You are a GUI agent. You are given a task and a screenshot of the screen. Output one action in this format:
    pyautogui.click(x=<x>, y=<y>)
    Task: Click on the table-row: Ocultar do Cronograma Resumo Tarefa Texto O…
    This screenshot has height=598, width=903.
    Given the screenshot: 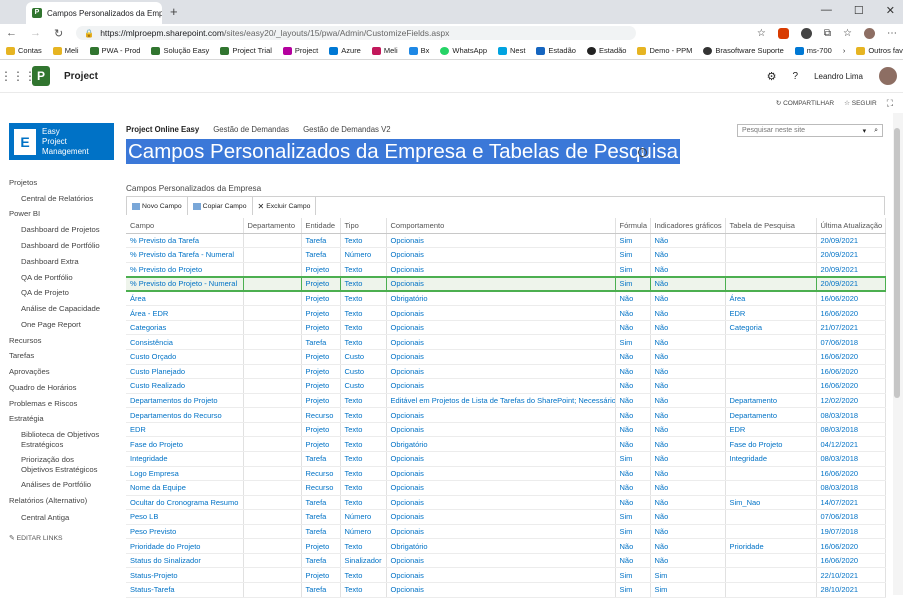 What is the action you would take?
    pyautogui.click(x=506, y=503)
    